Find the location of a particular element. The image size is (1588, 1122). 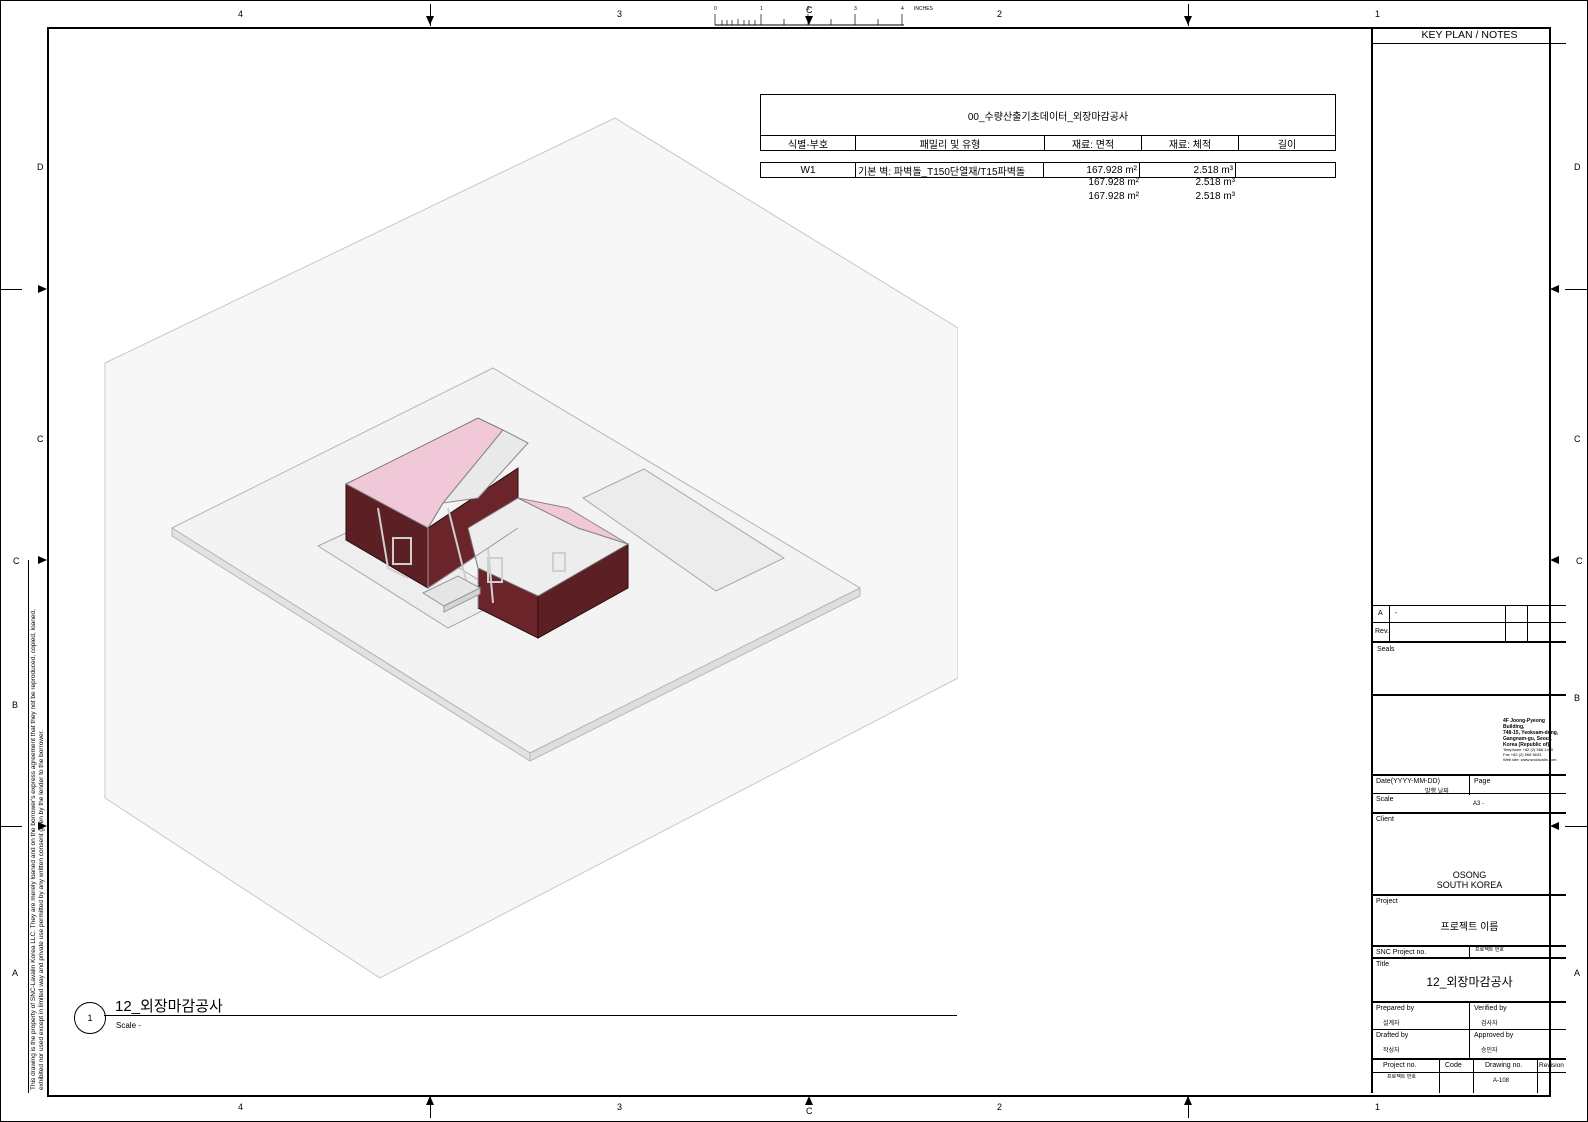

approved-value: 승인자 is located at coordinates (1489, 1051).